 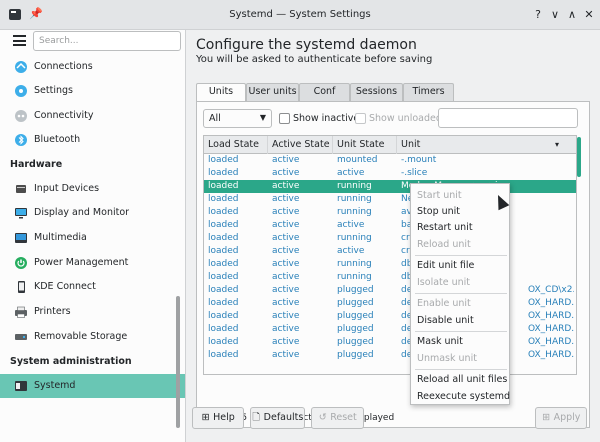 What do you see at coordinates (284, 118) in the screenshot?
I see `show-inactive-checkbox` at bounding box center [284, 118].